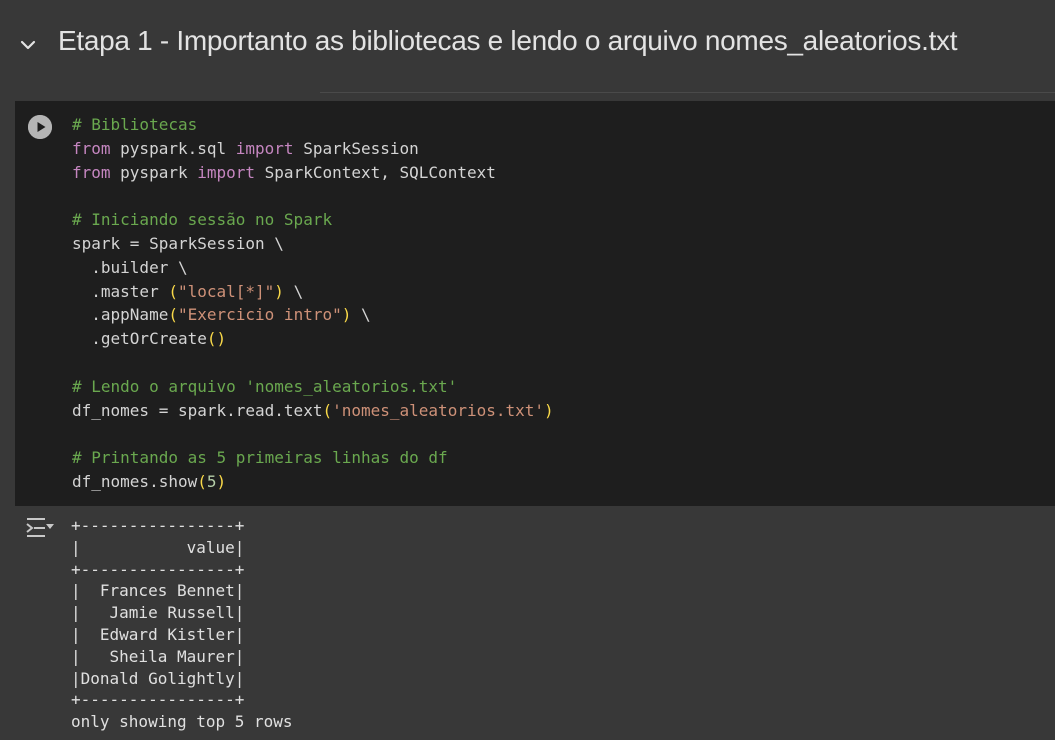 The height and width of the screenshot is (740, 1055). Describe the element at coordinates (120, 315) in the screenshot. I see `code-token-plain: .appName` at that location.